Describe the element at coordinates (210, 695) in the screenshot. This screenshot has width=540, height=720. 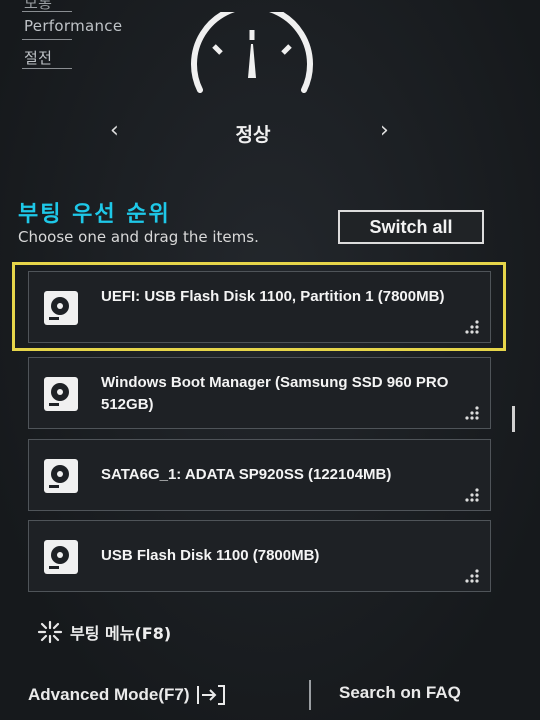
I see `exit-arrow-icon` at that location.